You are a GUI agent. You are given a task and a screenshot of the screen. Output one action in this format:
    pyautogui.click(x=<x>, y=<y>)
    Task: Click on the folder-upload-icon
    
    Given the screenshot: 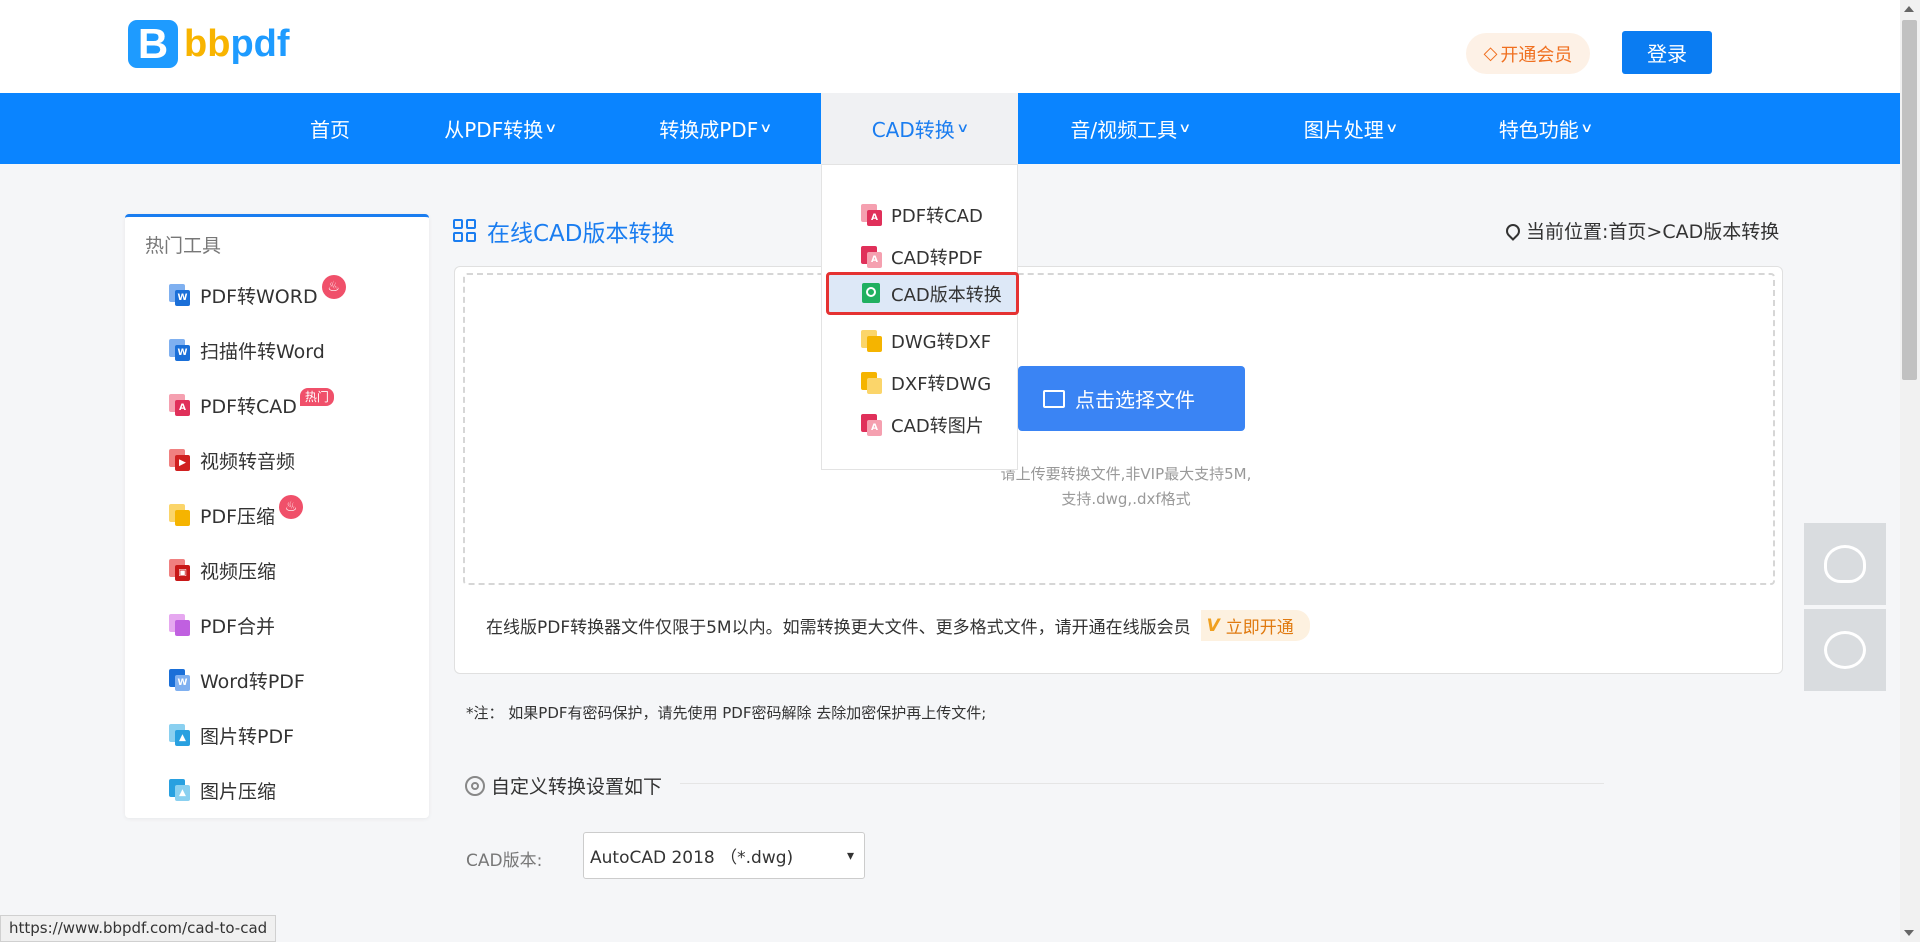 What is the action you would take?
    pyautogui.click(x=1054, y=398)
    